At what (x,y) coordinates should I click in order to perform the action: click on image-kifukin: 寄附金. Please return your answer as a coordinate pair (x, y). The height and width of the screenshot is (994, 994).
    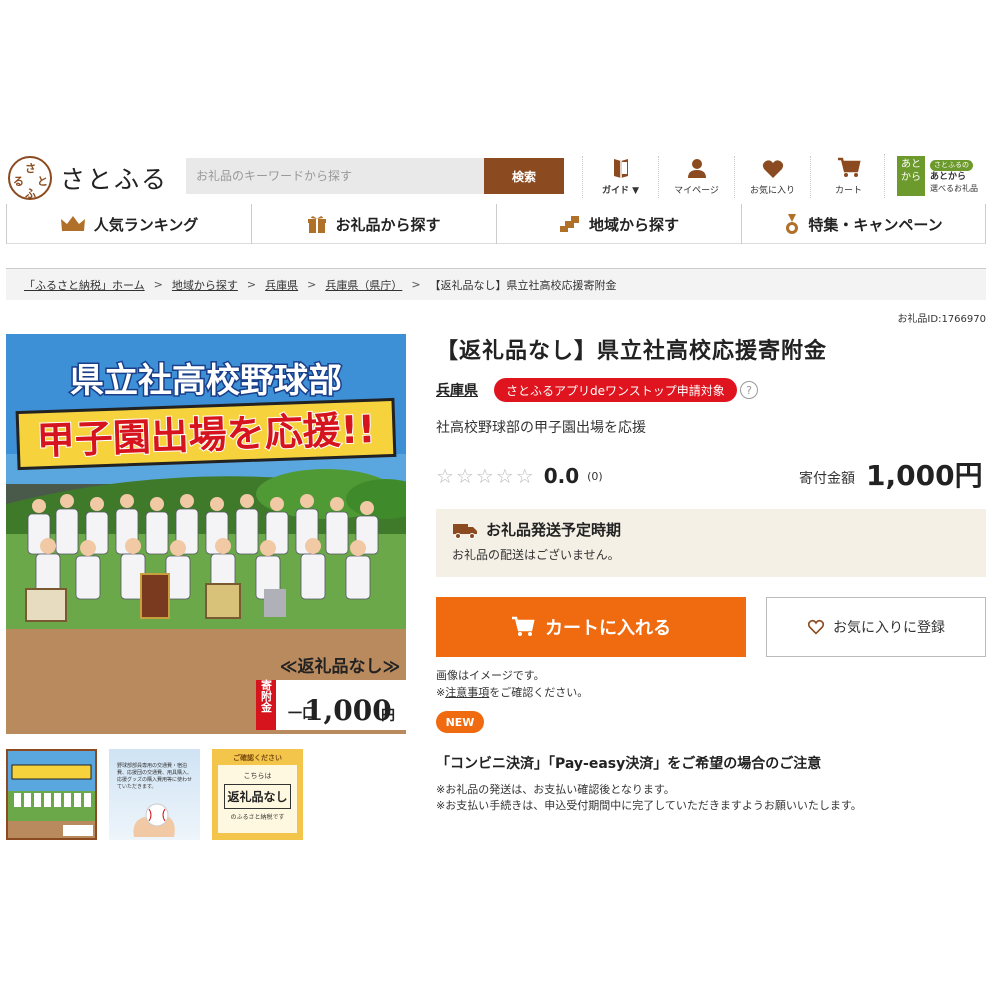
    Looking at the image, I should click on (267, 695).